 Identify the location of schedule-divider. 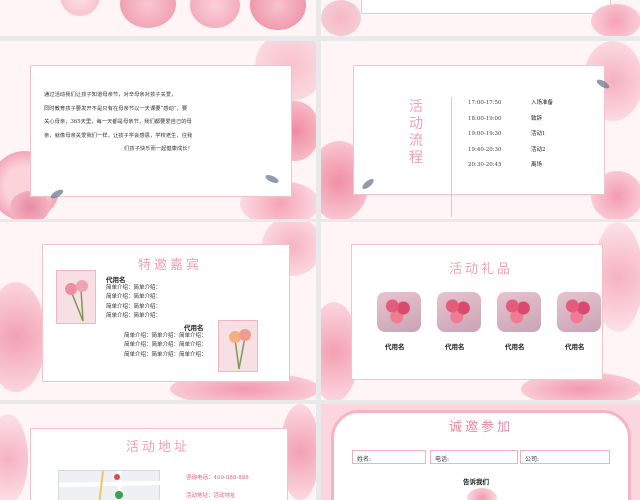
(451, 157).